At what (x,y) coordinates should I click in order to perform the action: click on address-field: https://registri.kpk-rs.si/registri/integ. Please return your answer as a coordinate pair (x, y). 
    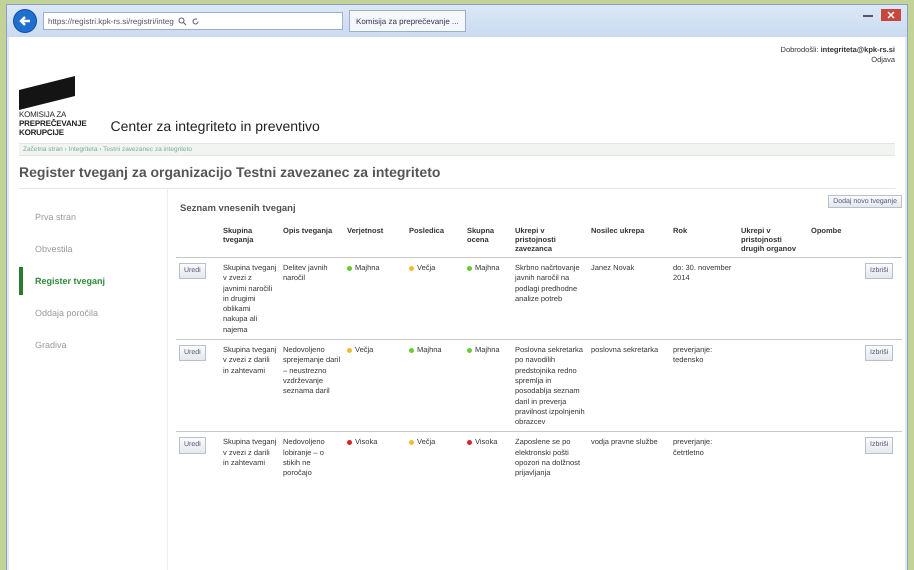
    Looking at the image, I should click on (193, 21).